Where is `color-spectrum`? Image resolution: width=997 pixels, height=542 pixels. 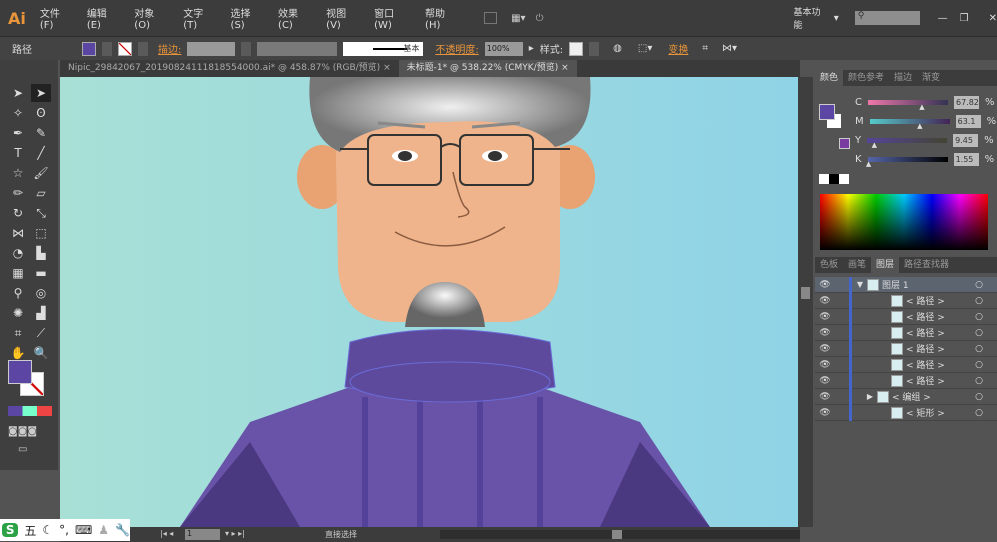 color-spectrum is located at coordinates (904, 222).